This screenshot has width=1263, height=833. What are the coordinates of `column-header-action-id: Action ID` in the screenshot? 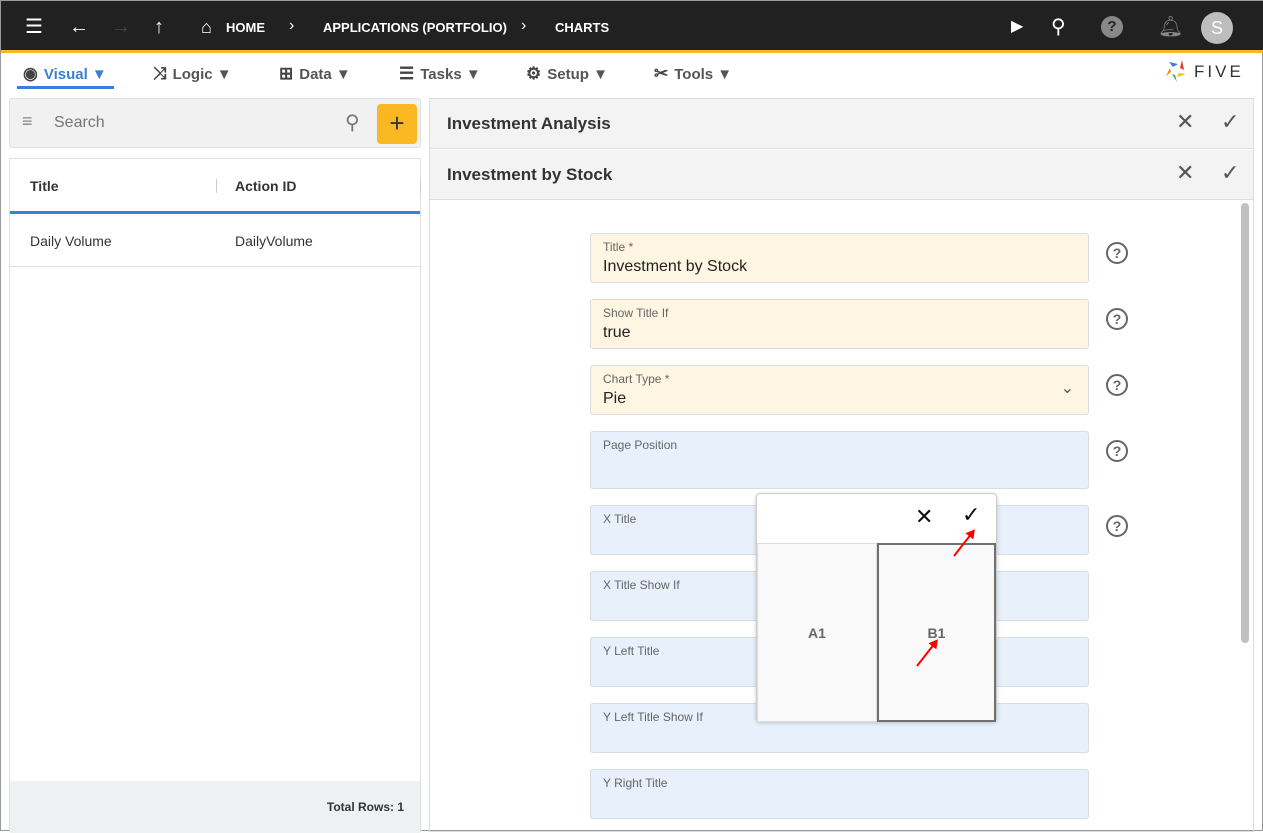 It's located at (265, 186).